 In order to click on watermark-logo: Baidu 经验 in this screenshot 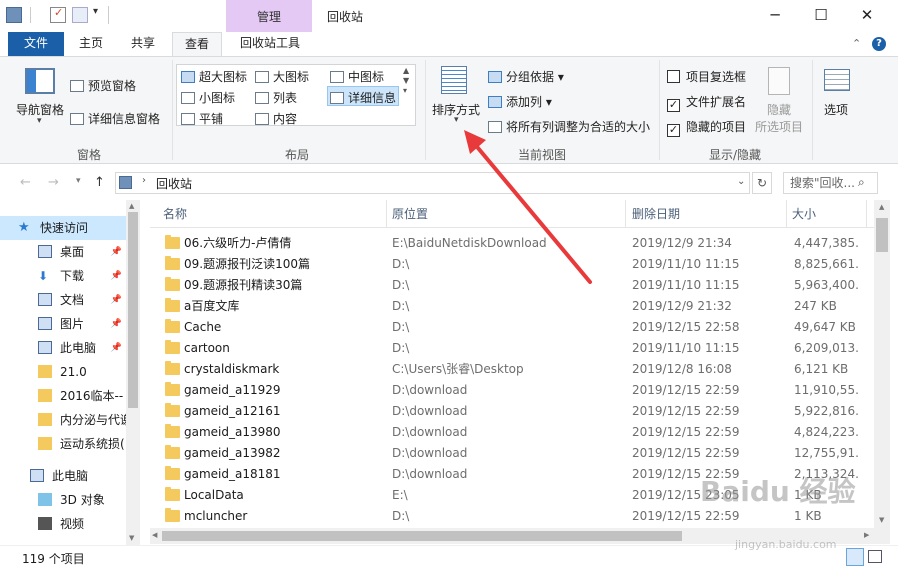, I will do `click(778, 491)`.